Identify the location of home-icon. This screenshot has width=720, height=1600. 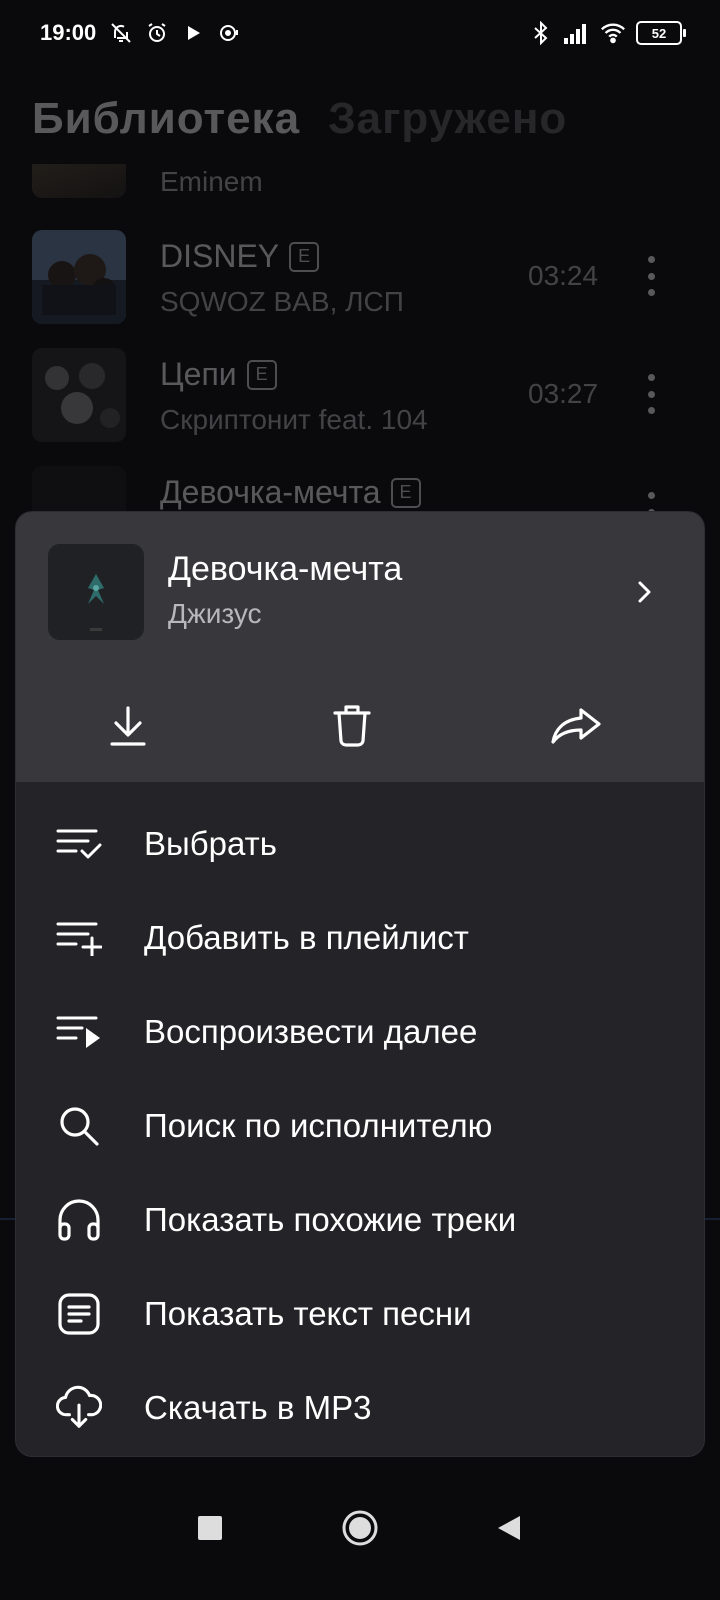
(360, 1530).